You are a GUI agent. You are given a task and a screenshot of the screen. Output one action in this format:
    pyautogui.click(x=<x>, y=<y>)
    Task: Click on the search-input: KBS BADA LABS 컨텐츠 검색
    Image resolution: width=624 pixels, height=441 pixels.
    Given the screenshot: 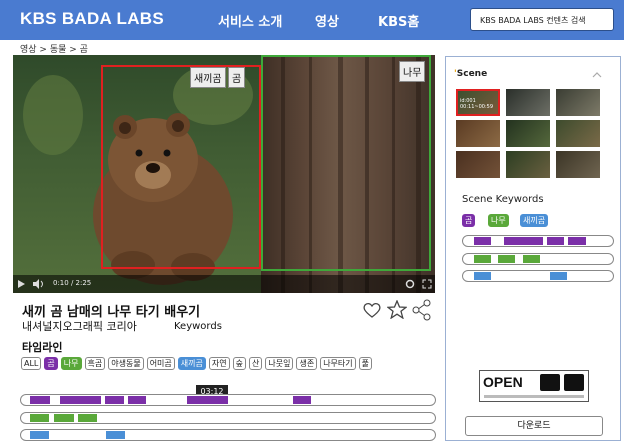 What is the action you would take?
    pyautogui.click(x=542, y=19)
    